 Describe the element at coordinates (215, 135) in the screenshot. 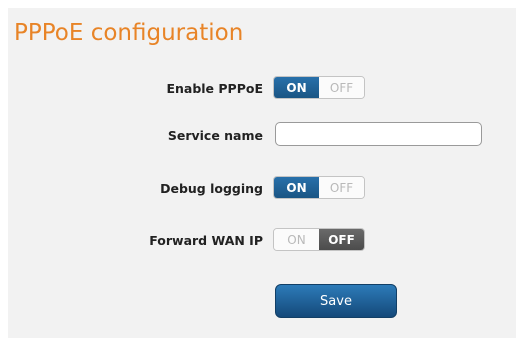

I see `service-name-label: Service name` at that location.